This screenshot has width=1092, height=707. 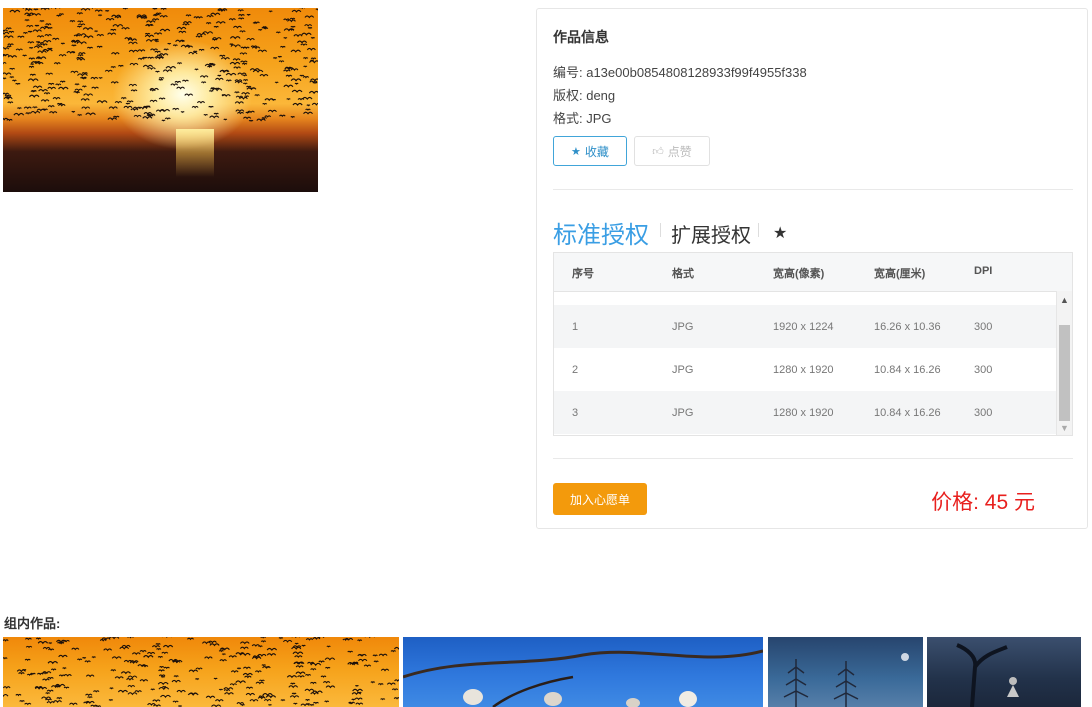 I want to click on group-works-label: 组内作品:, so click(x=32, y=623).